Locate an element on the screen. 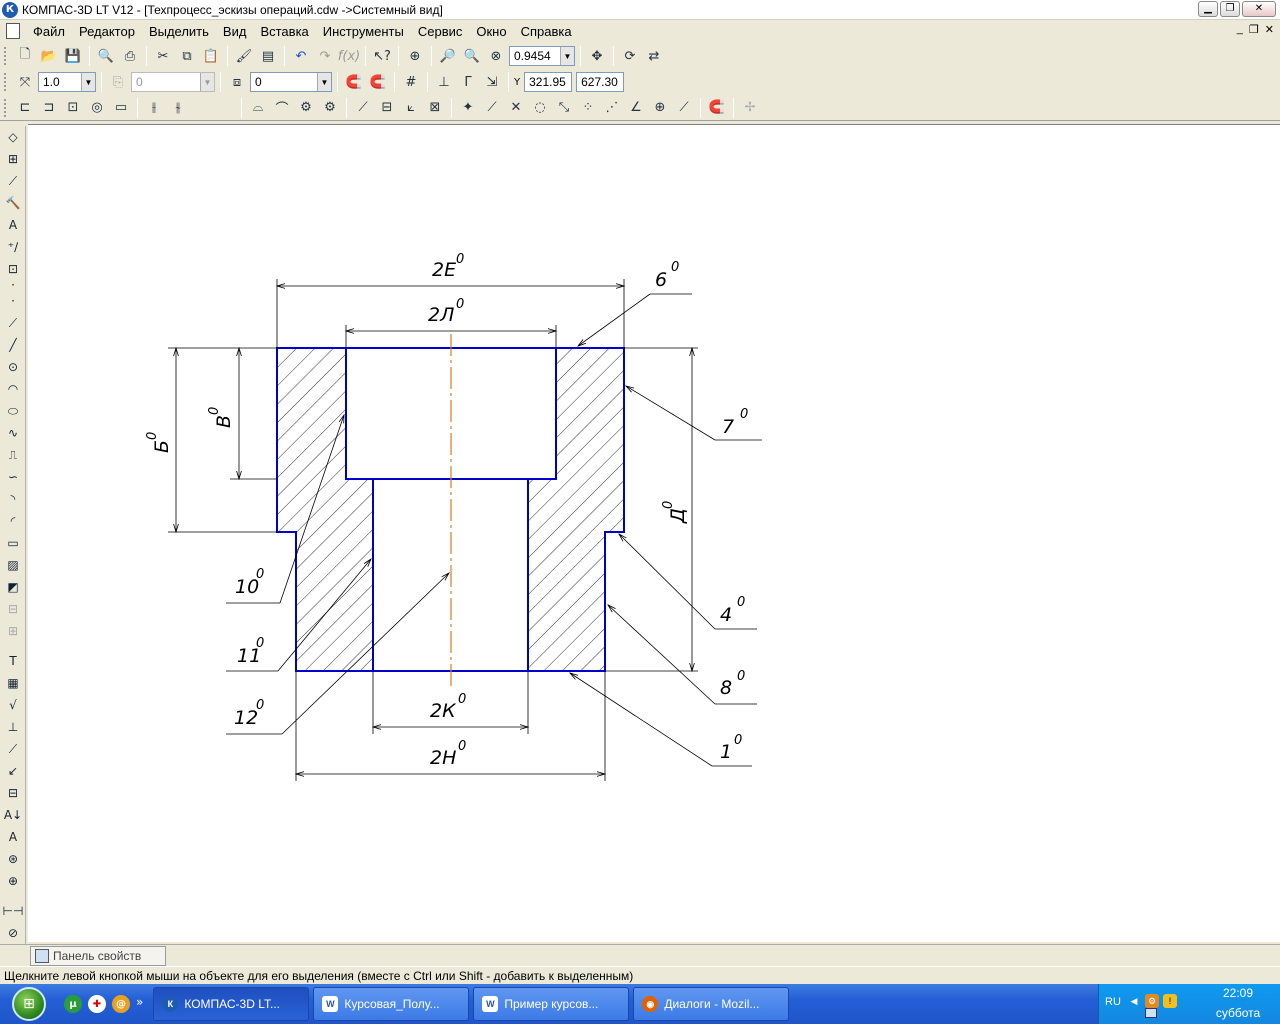  zoom-in-icon: 🔎 is located at coordinates (448, 56).